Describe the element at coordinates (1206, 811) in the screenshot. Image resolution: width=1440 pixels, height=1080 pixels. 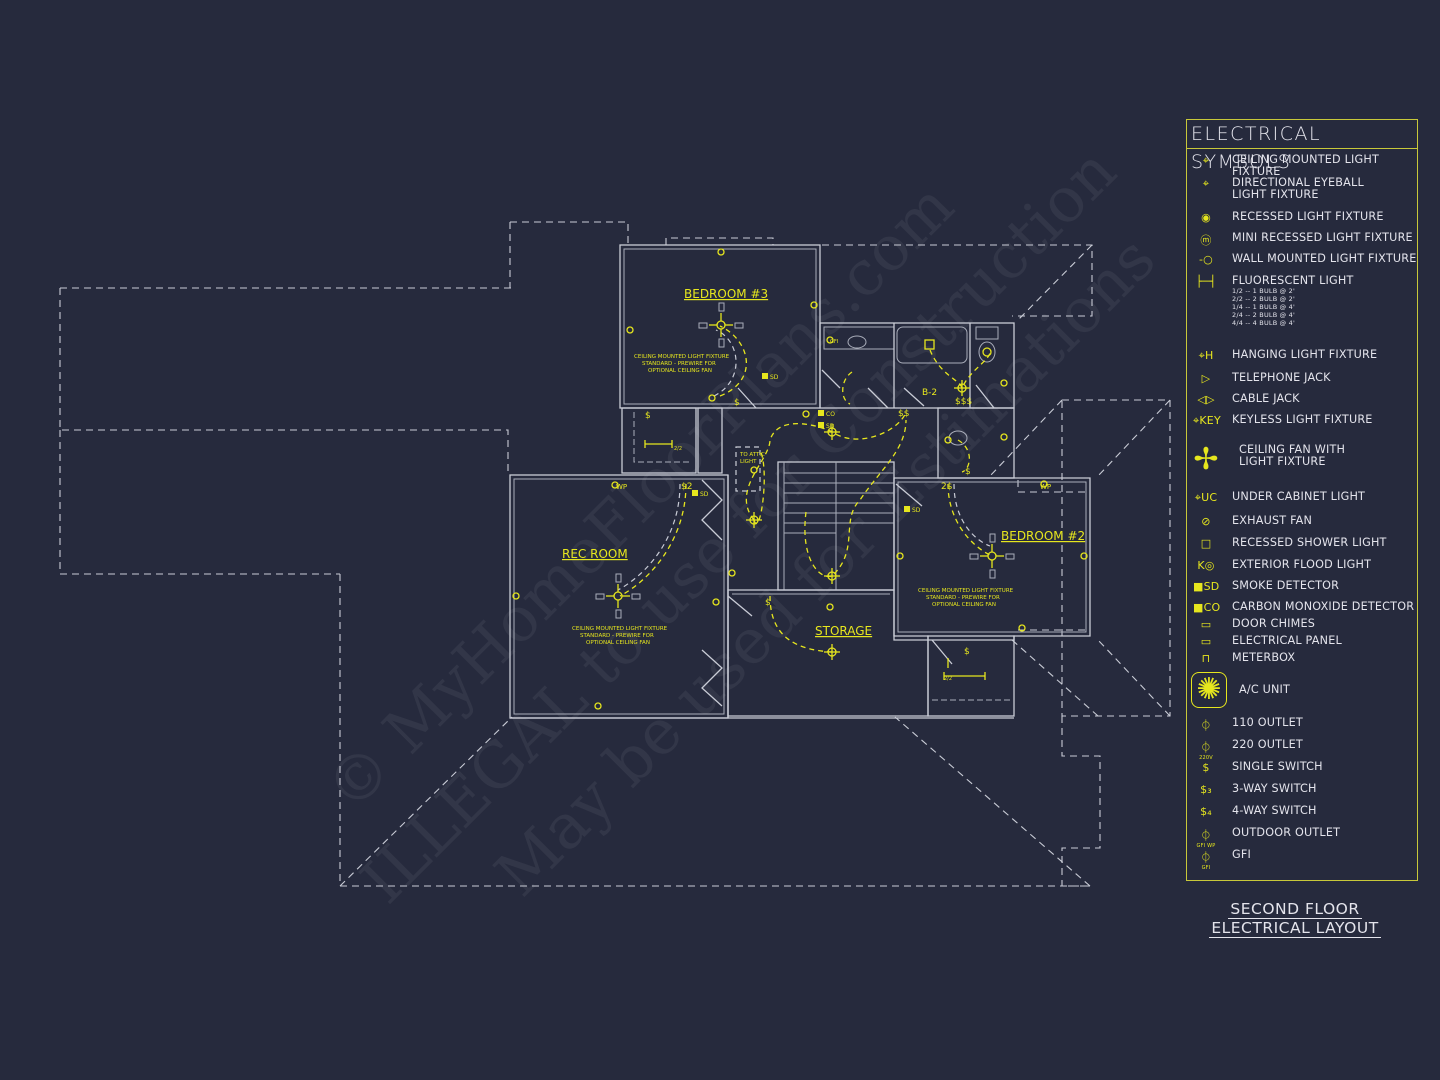
I see `four-way-switch-icon: $₄` at that location.